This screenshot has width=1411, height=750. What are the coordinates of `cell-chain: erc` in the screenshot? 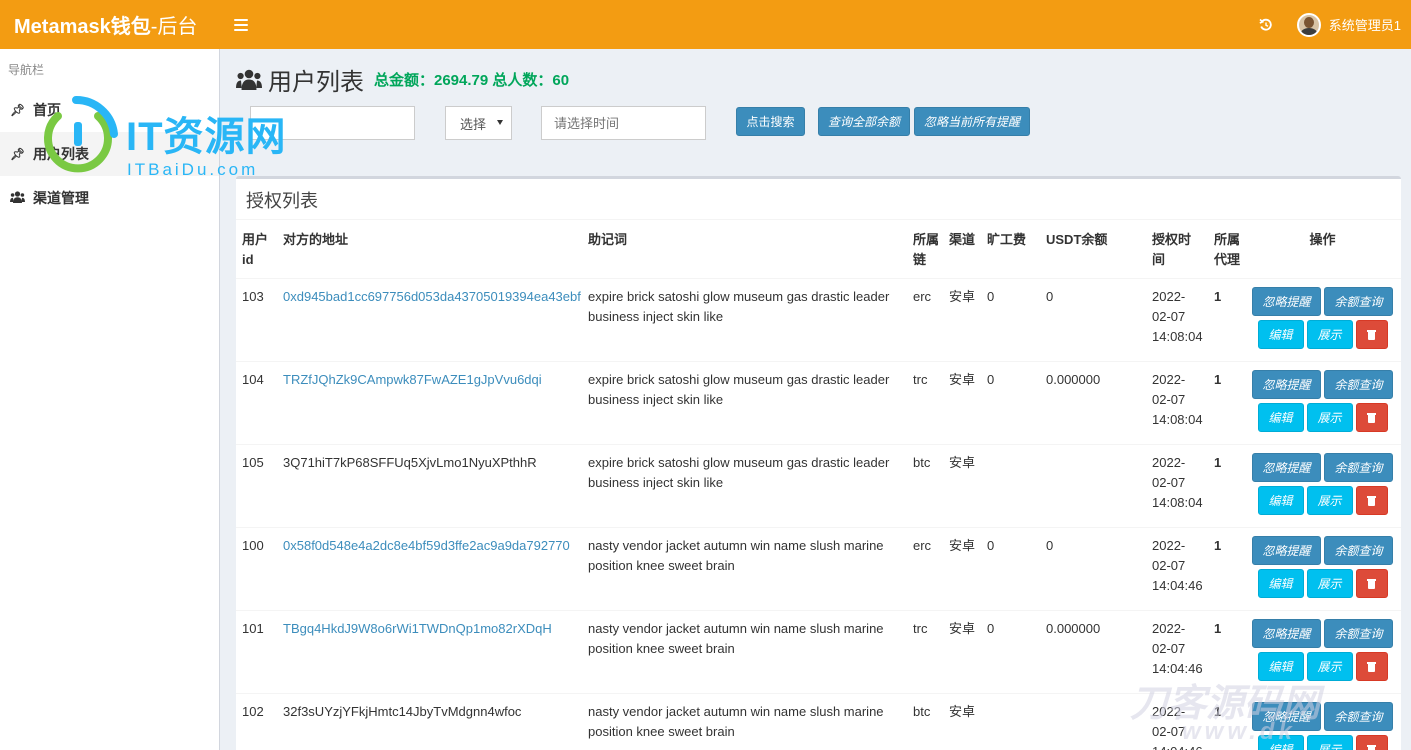 It's located at (925, 320).